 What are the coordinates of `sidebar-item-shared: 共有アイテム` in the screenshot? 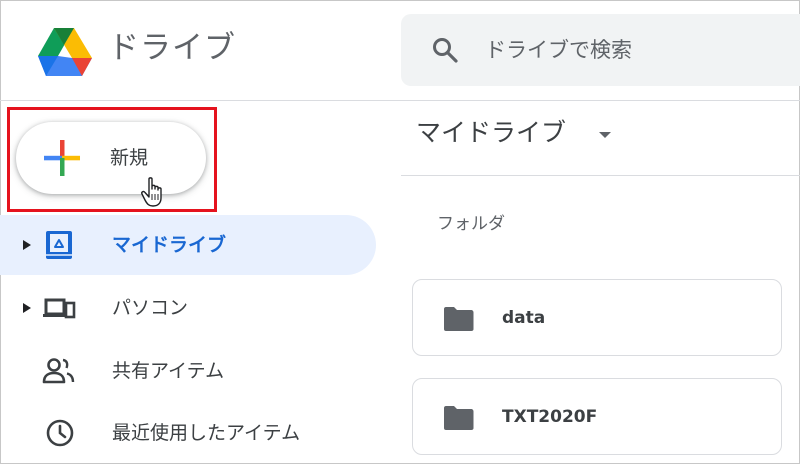 It's located at (188, 371).